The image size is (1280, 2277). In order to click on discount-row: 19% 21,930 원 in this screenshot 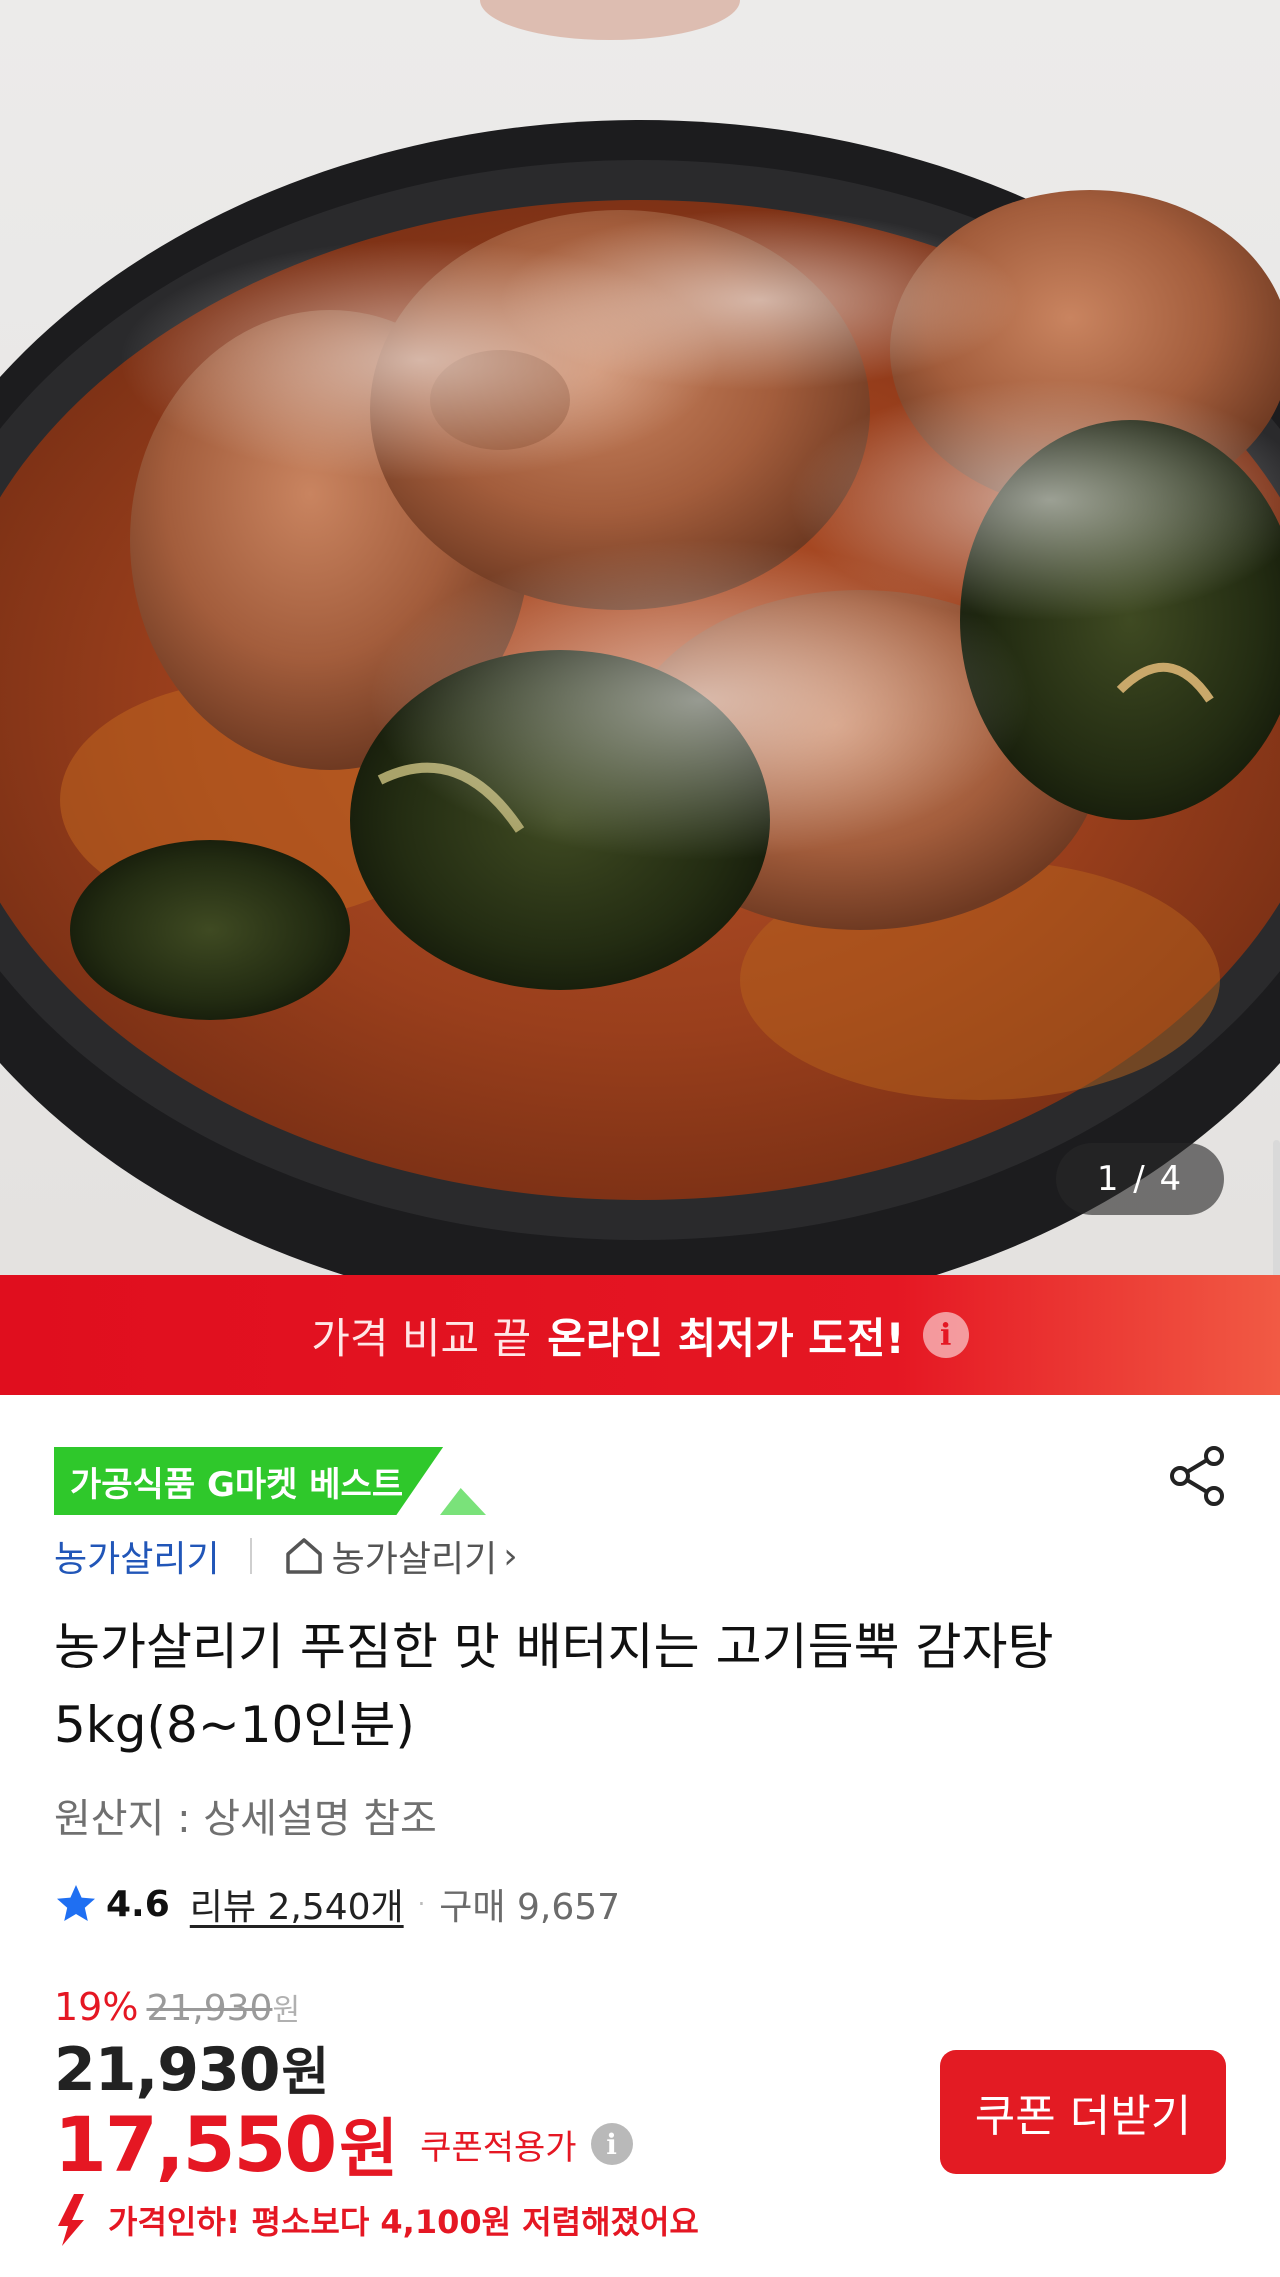, I will do `click(177, 2007)`.